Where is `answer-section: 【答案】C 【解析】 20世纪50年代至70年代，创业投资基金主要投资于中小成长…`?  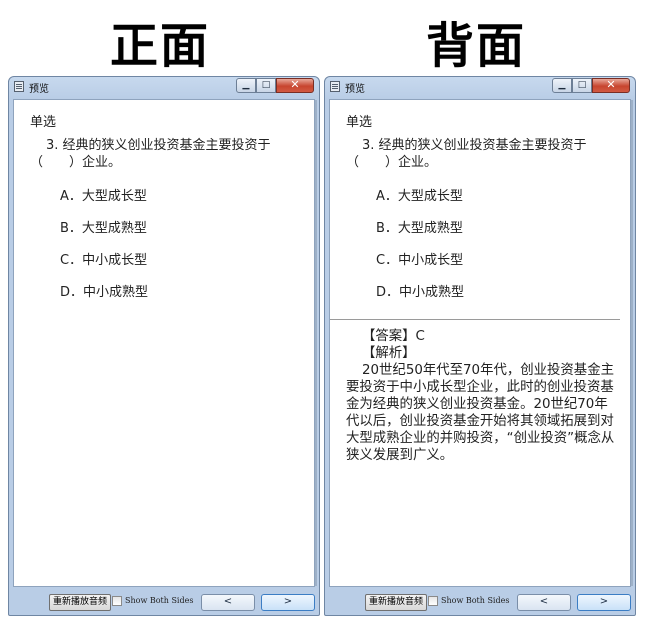 answer-section: 【答案】C 【解析】 20世纪50年代至70年代，创业投资基金主要投资于中小成长… is located at coordinates (482, 396).